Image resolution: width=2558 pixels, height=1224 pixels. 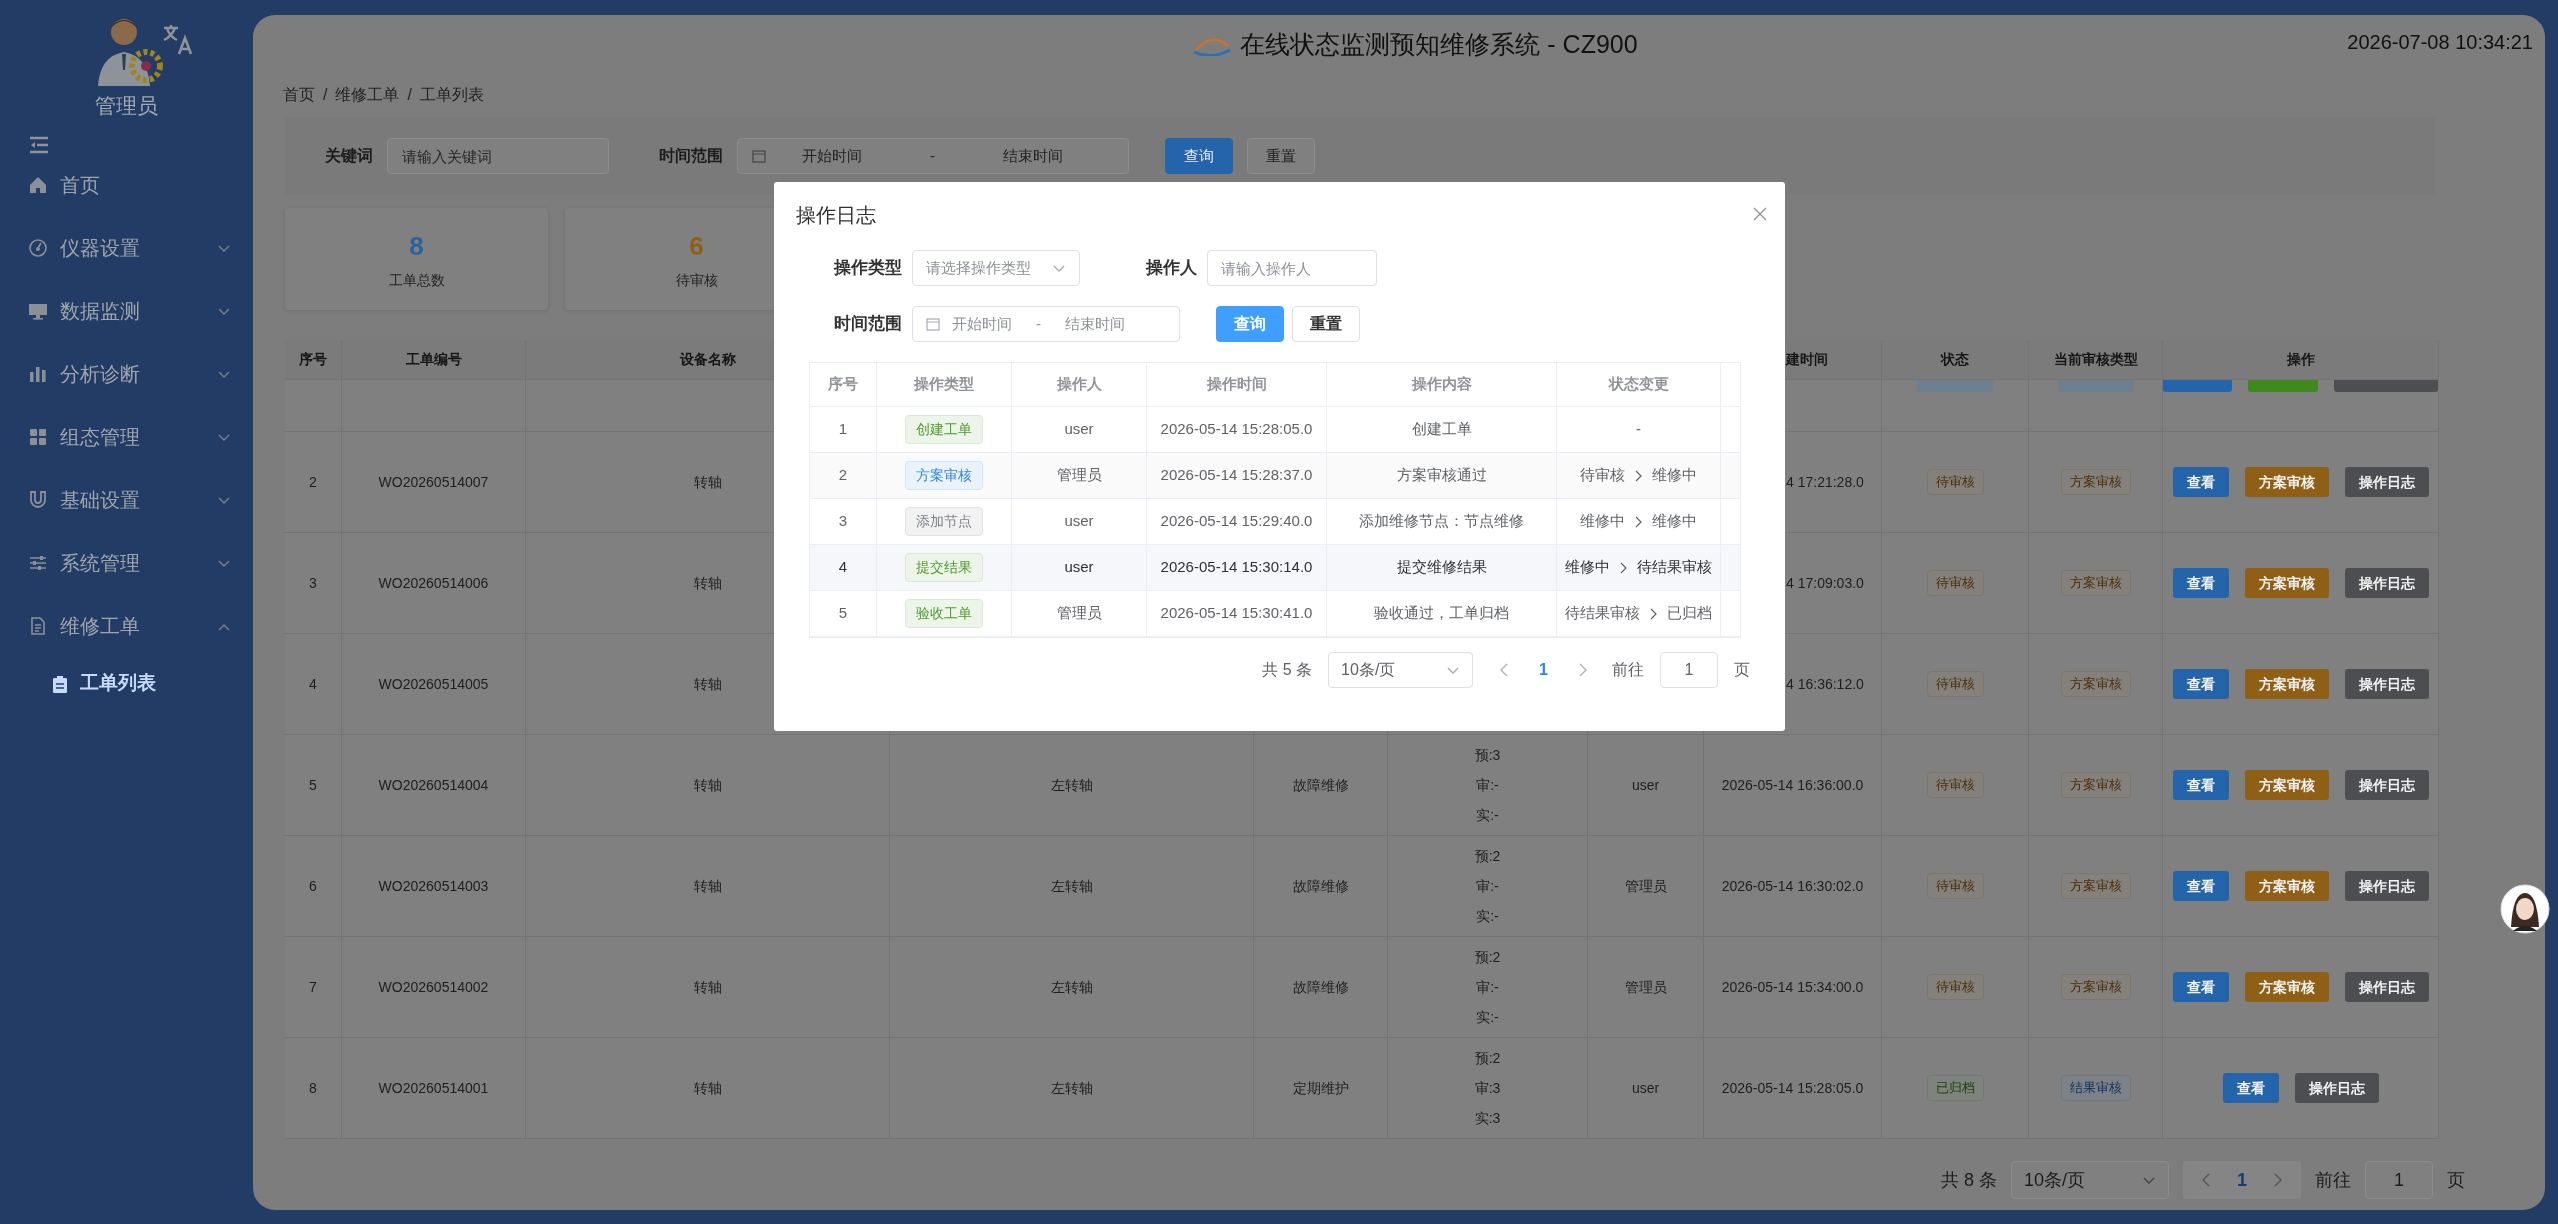 What do you see at coordinates (433, 886) in the screenshot?
I see `table-cell-text: WO20260514003` at bounding box center [433, 886].